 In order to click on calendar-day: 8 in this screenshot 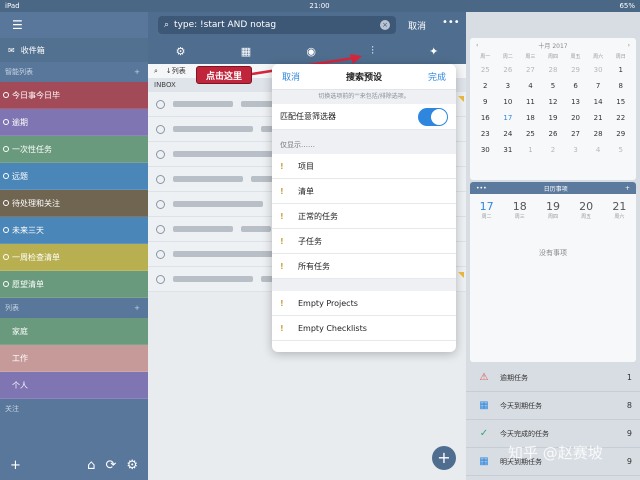, I will do `click(620, 86)`.